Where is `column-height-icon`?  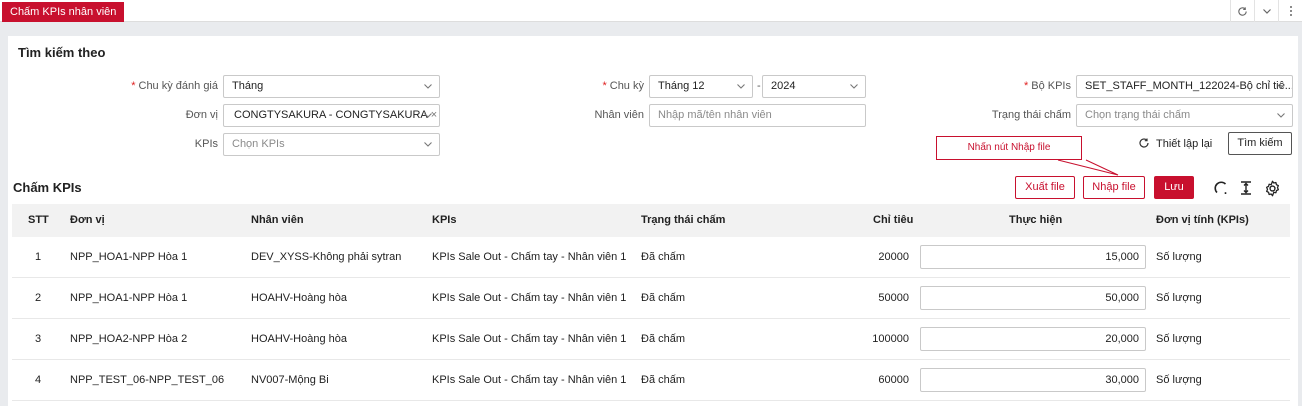
column-height-icon is located at coordinates (1246, 188).